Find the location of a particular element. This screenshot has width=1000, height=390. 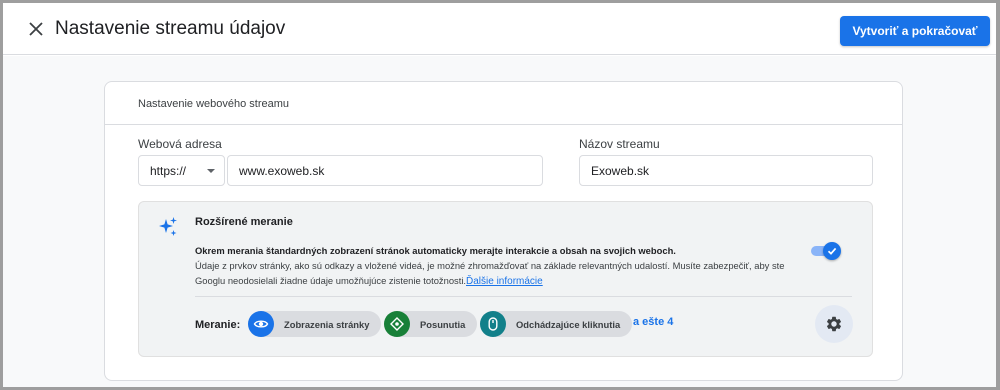

chip-scrolls: Posunutia is located at coordinates (431, 324).